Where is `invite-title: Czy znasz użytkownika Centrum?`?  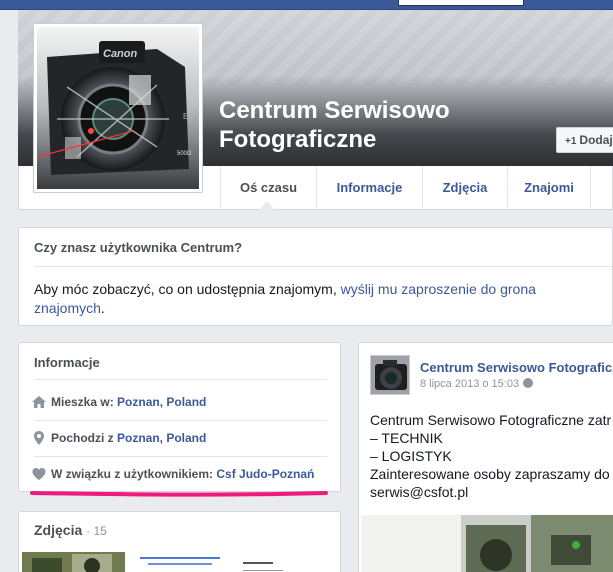 invite-title: Czy znasz użytkownika Centrum? is located at coordinates (138, 247).